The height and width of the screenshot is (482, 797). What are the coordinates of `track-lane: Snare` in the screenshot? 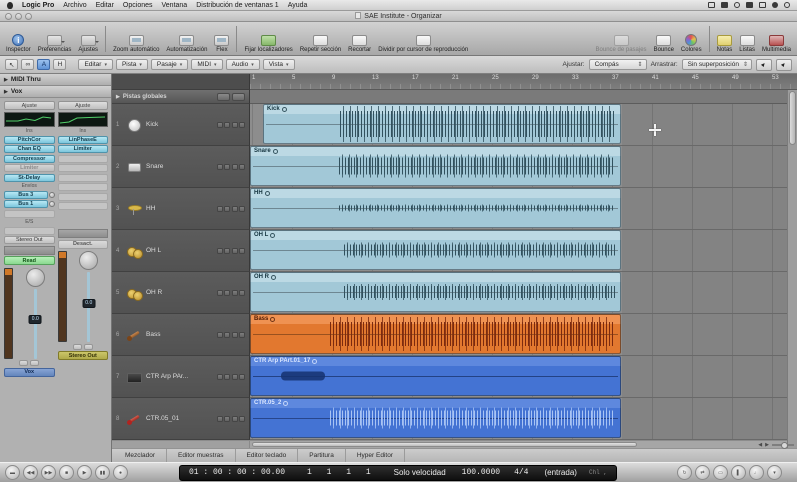 It's located at (523, 167).